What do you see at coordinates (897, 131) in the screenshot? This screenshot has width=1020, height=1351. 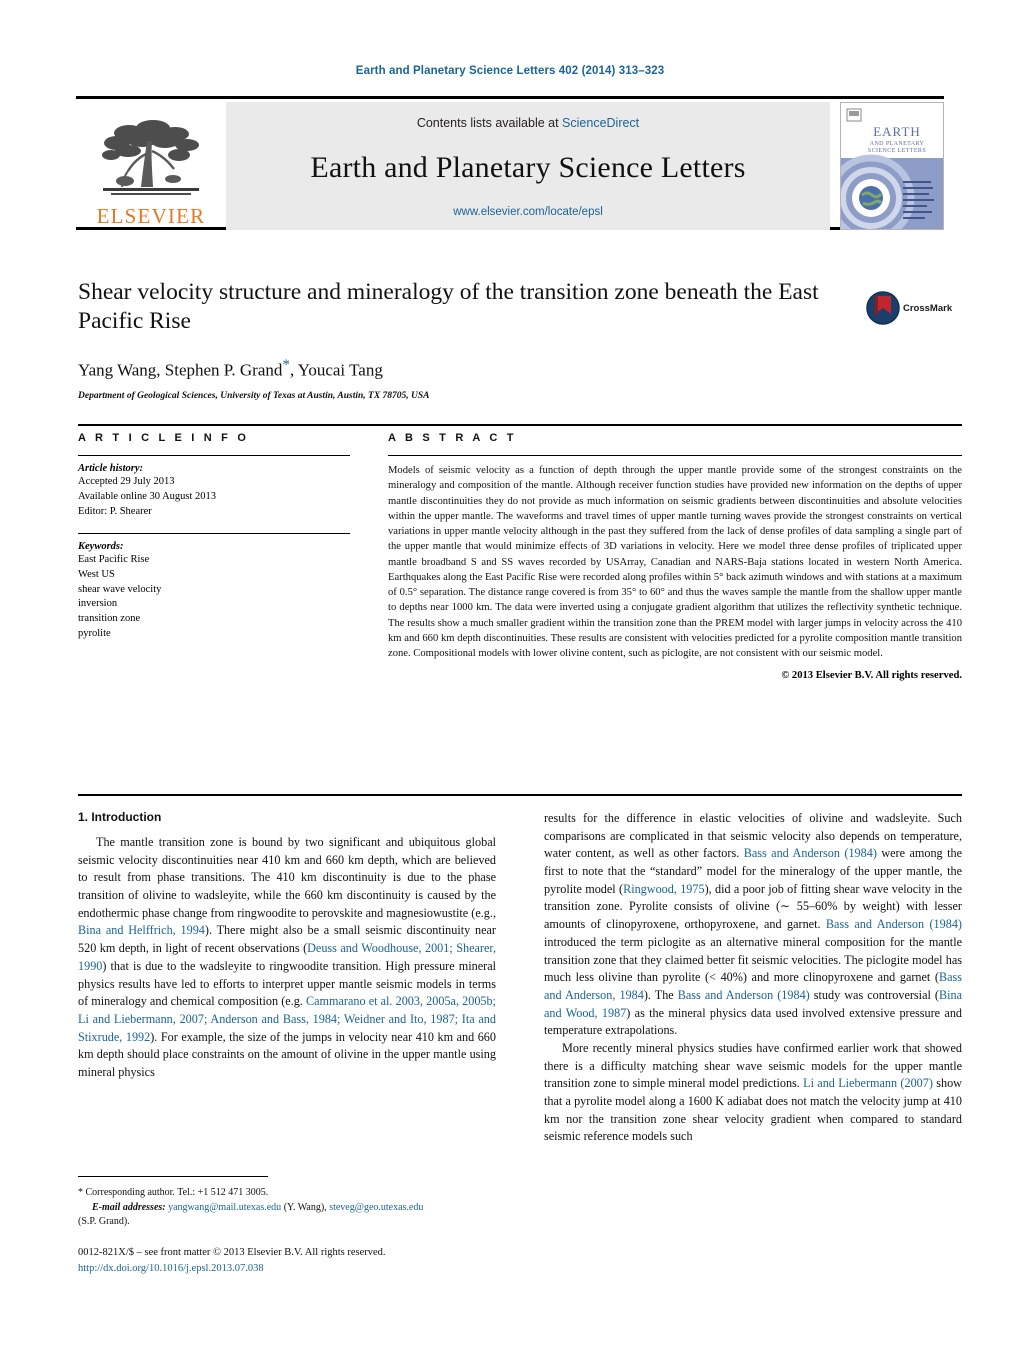 I see `svg-text: EARTH` at bounding box center [897, 131].